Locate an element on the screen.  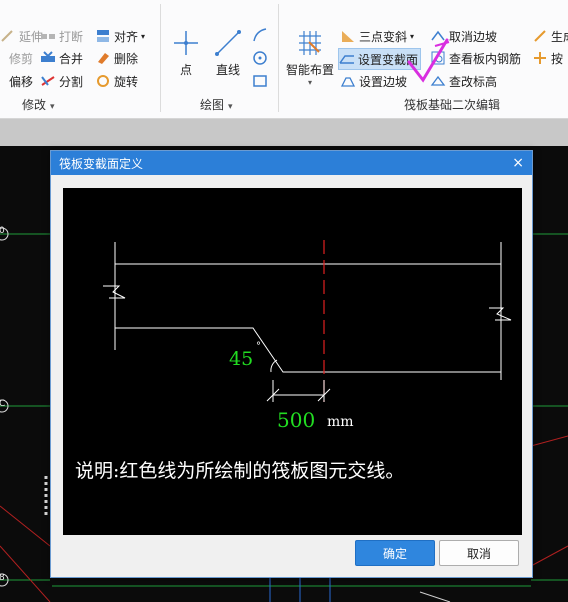
dialog-titlebar: 筏板变截面定义 × is located at coordinates (291, 163).